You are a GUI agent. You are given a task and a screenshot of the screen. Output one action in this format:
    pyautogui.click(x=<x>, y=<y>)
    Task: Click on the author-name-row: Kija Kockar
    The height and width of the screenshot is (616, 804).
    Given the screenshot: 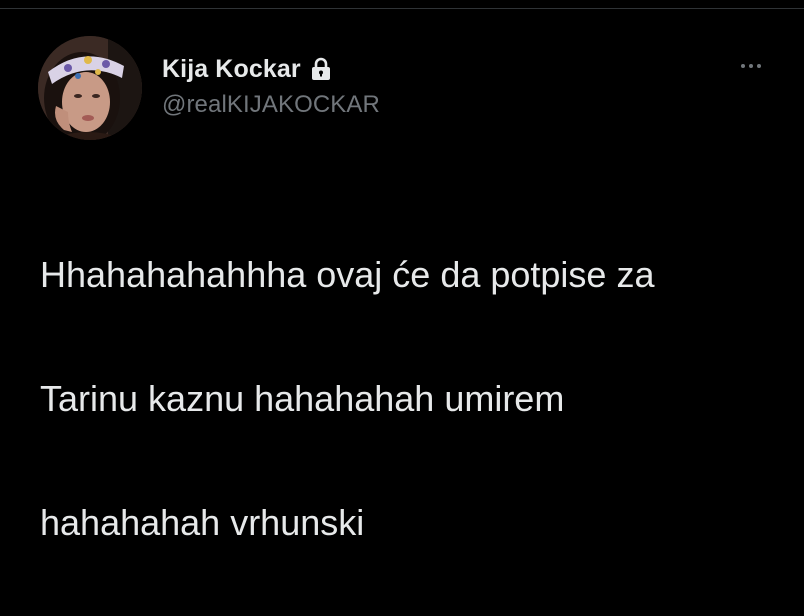 What is the action you would take?
    pyautogui.click(x=246, y=69)
    